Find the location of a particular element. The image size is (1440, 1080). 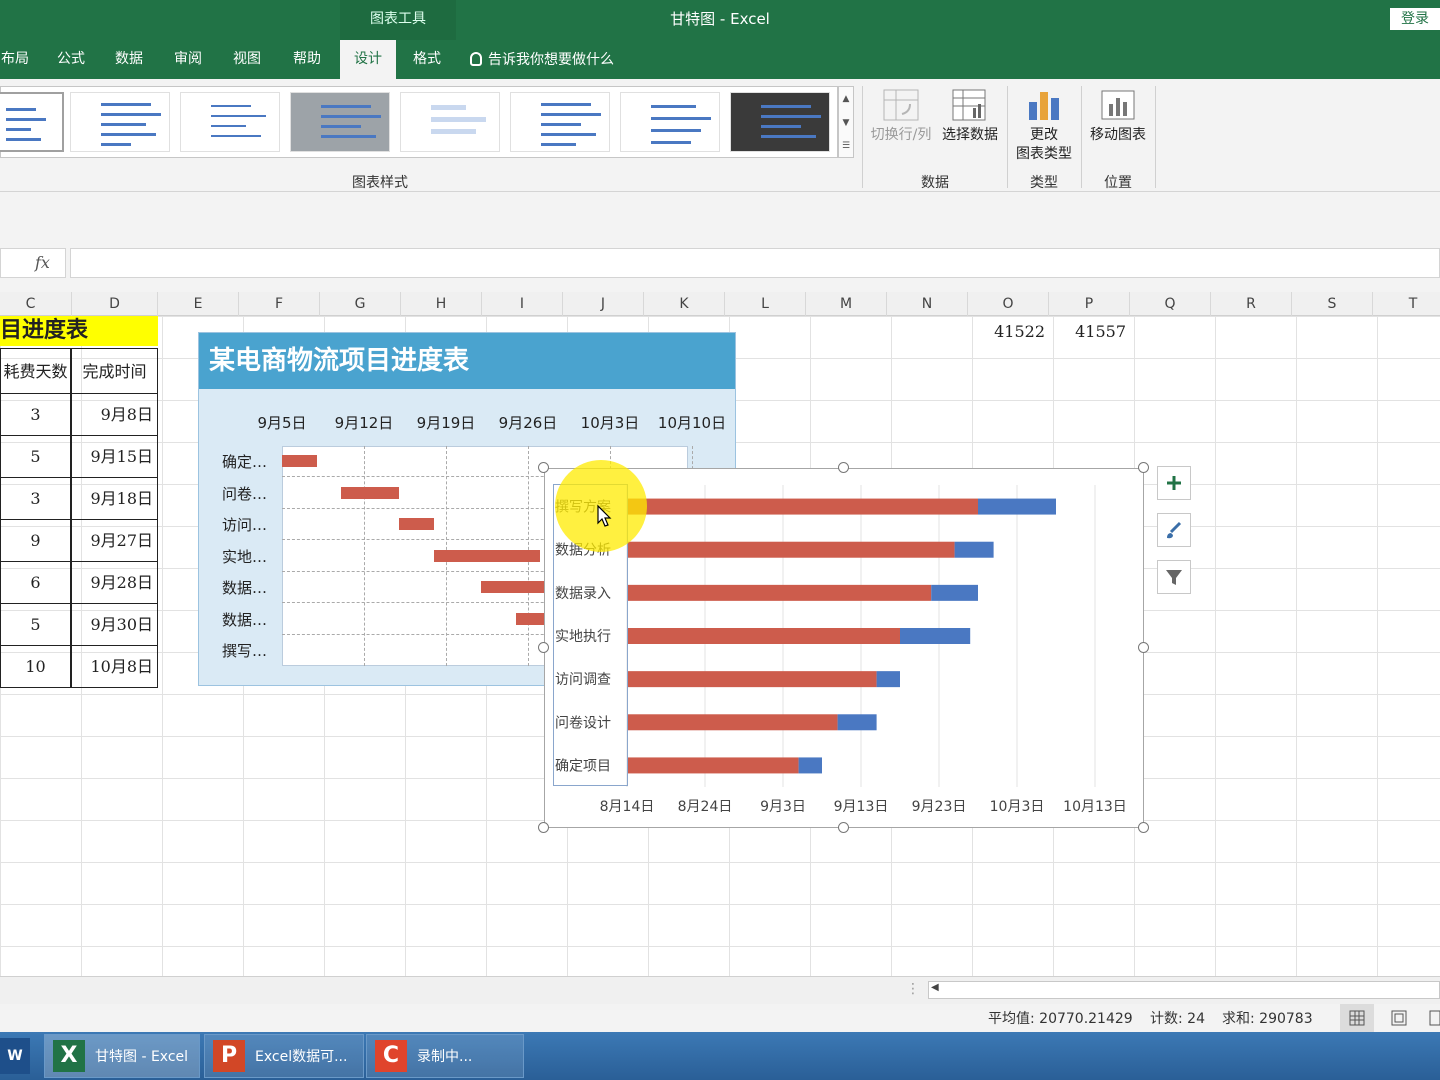

normal-view-icon is located at coordinates (1357, 1018).